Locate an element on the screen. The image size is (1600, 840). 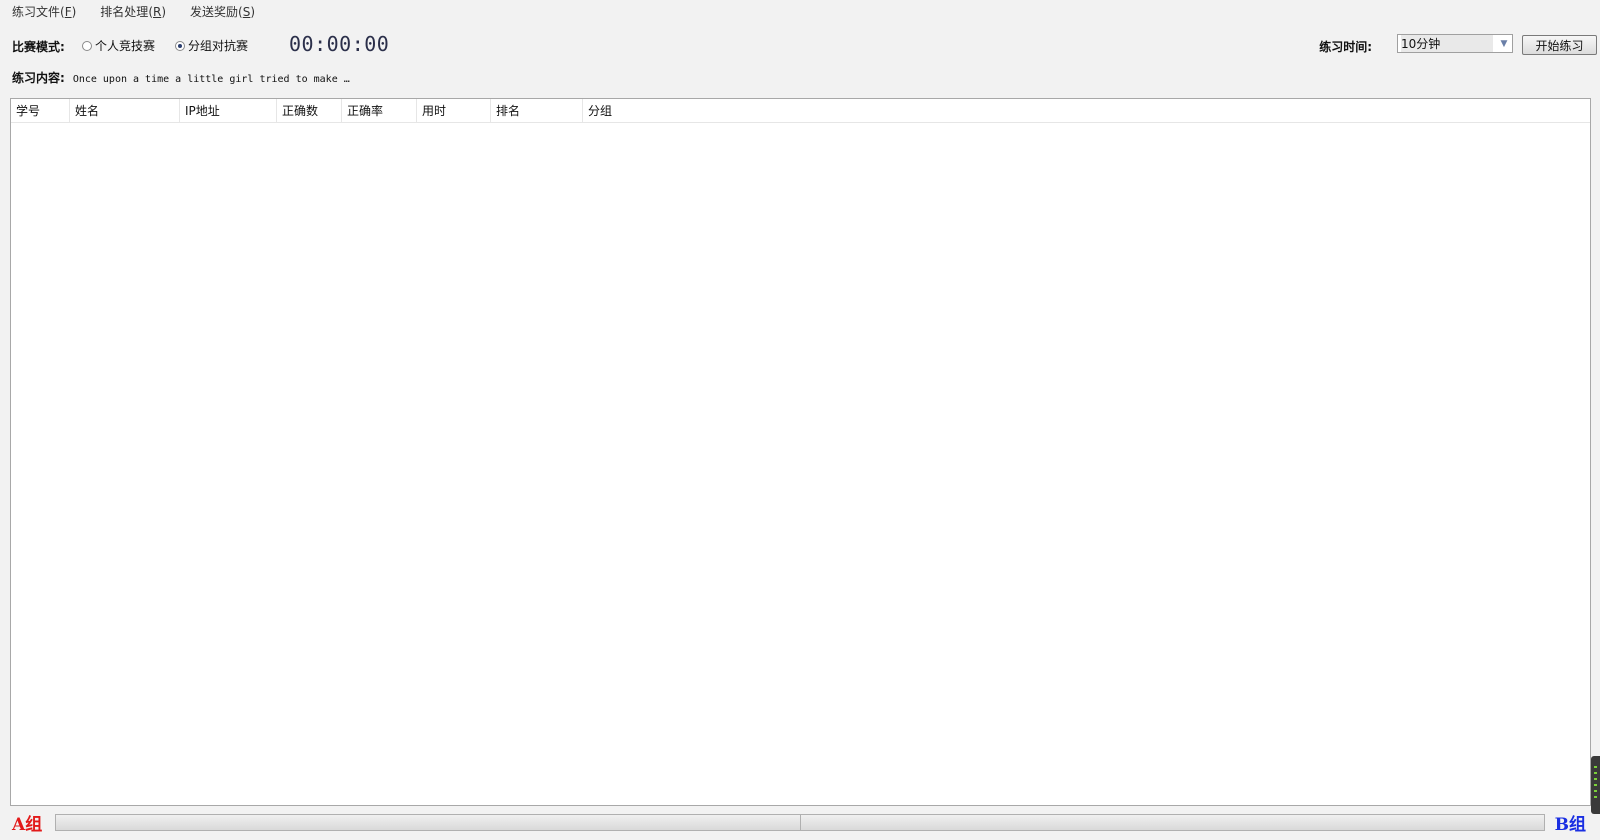
menu-practice-file: 练习文件(F) is located at coordinates (43, 12).